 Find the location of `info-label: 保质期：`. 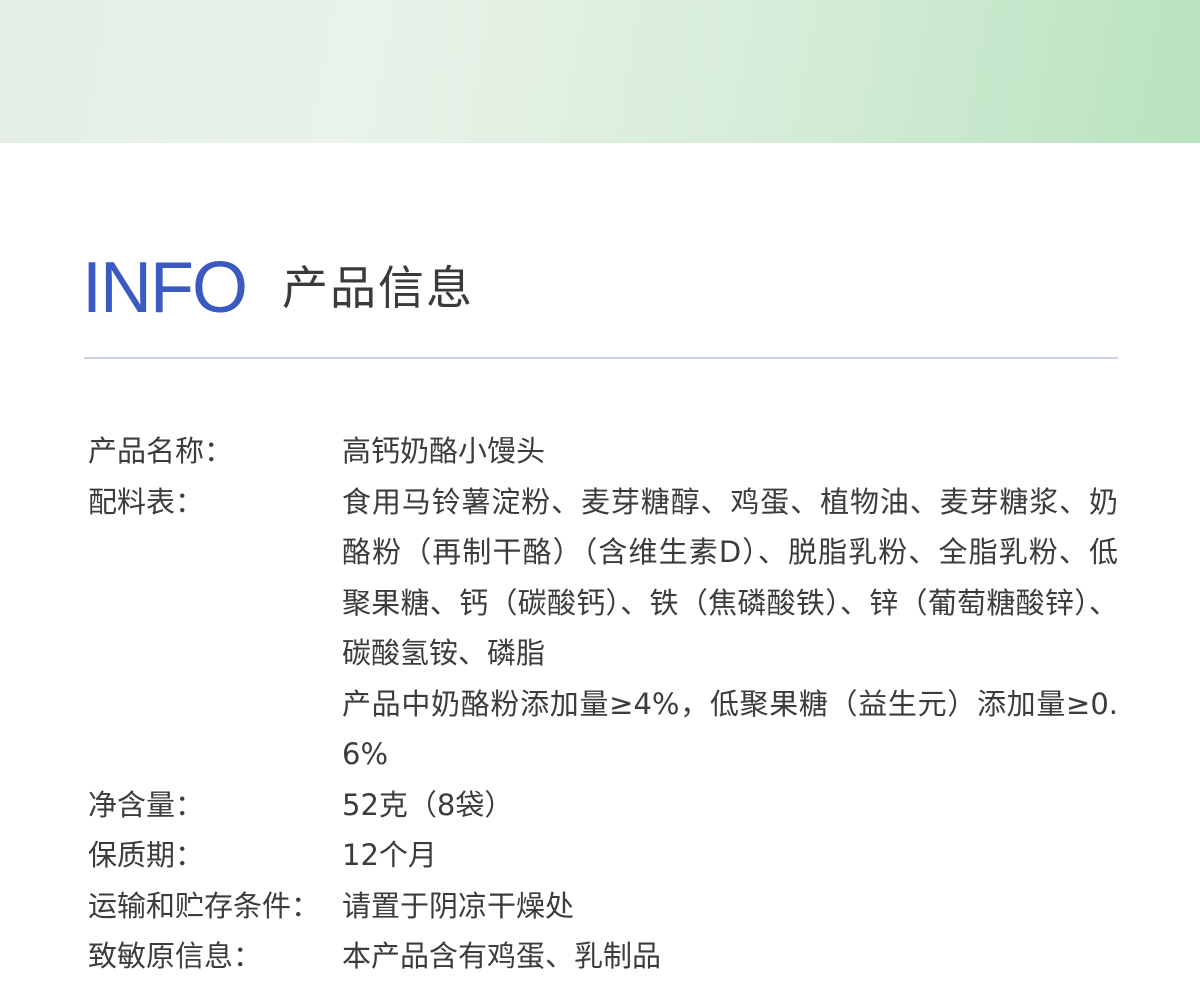

info-label: 保质期： is located at coordinates (146, 855).